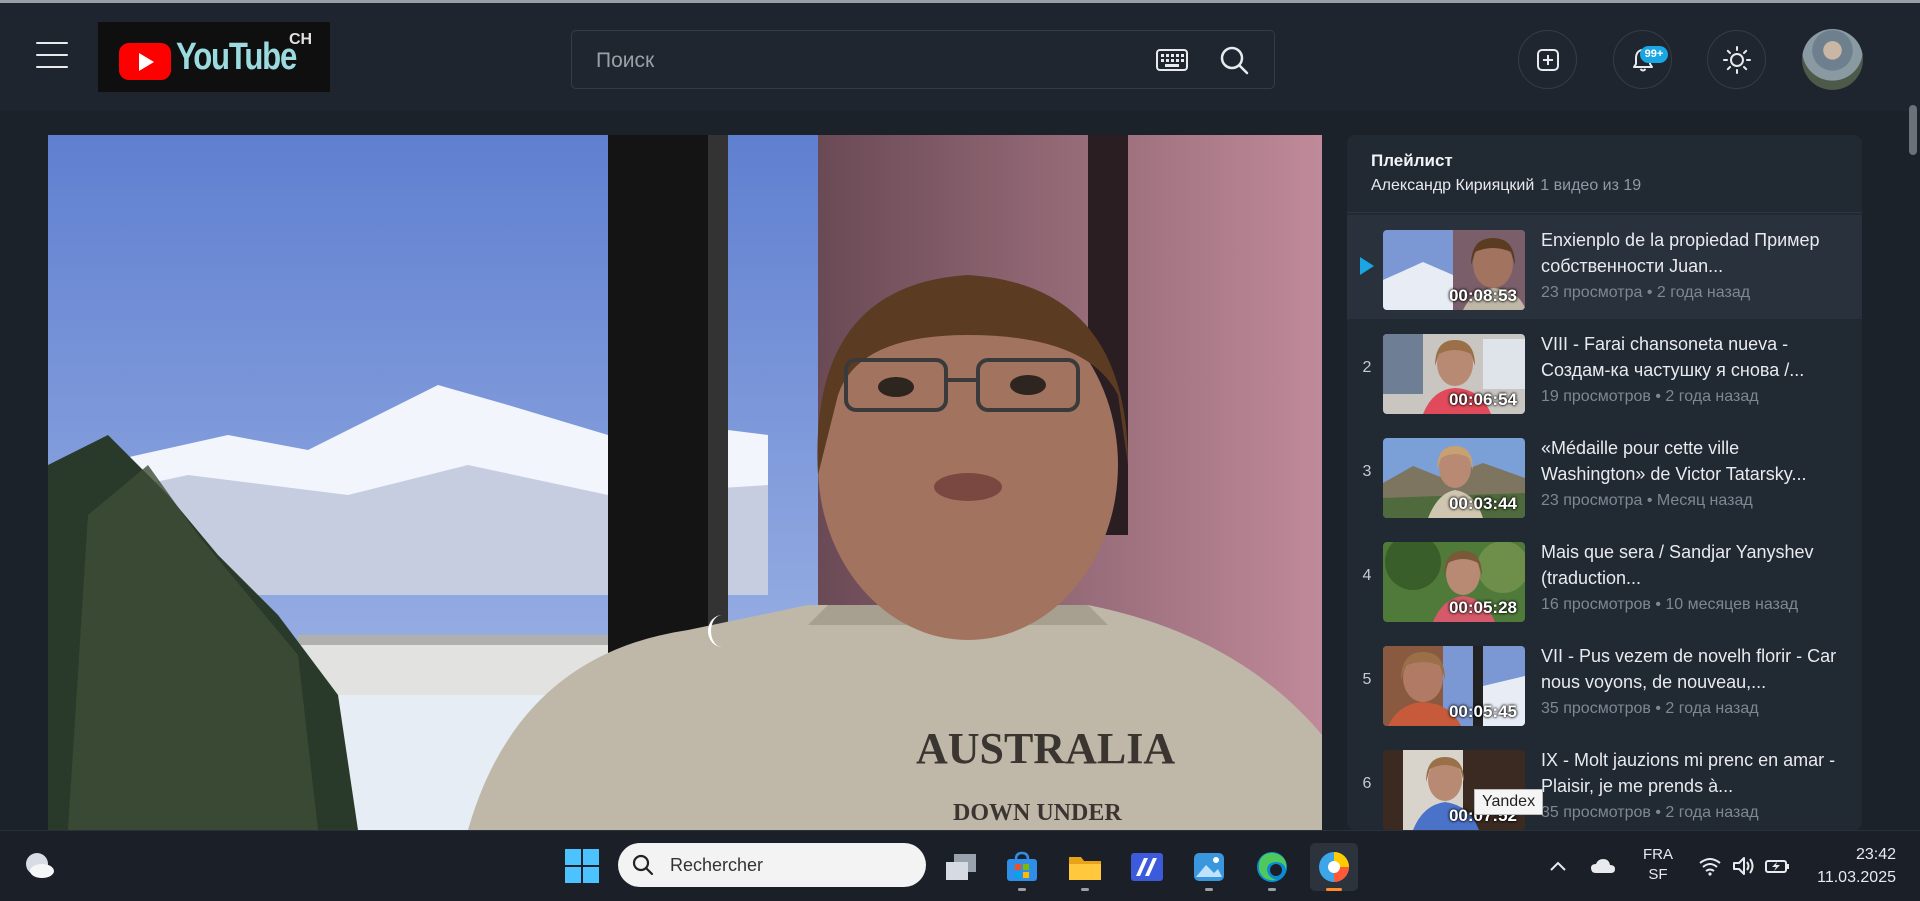  I want to click on yandex-browser-app, so click(1334, 867).